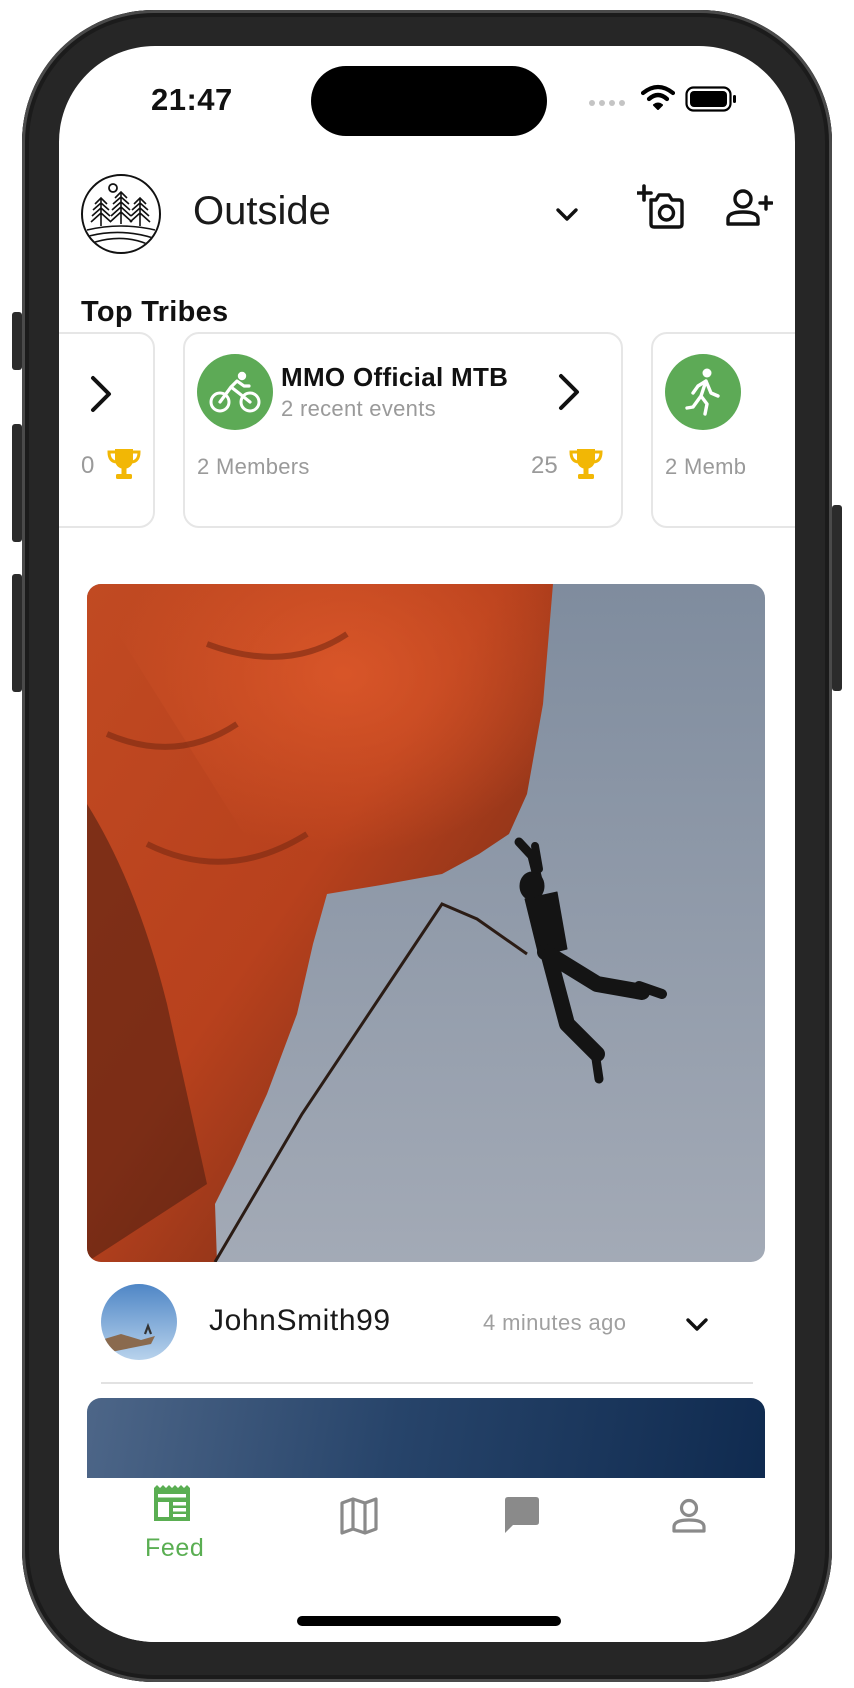 The width and height of the screenshot is (854, 1688). I want to click on community-logo, so click(121, 214).